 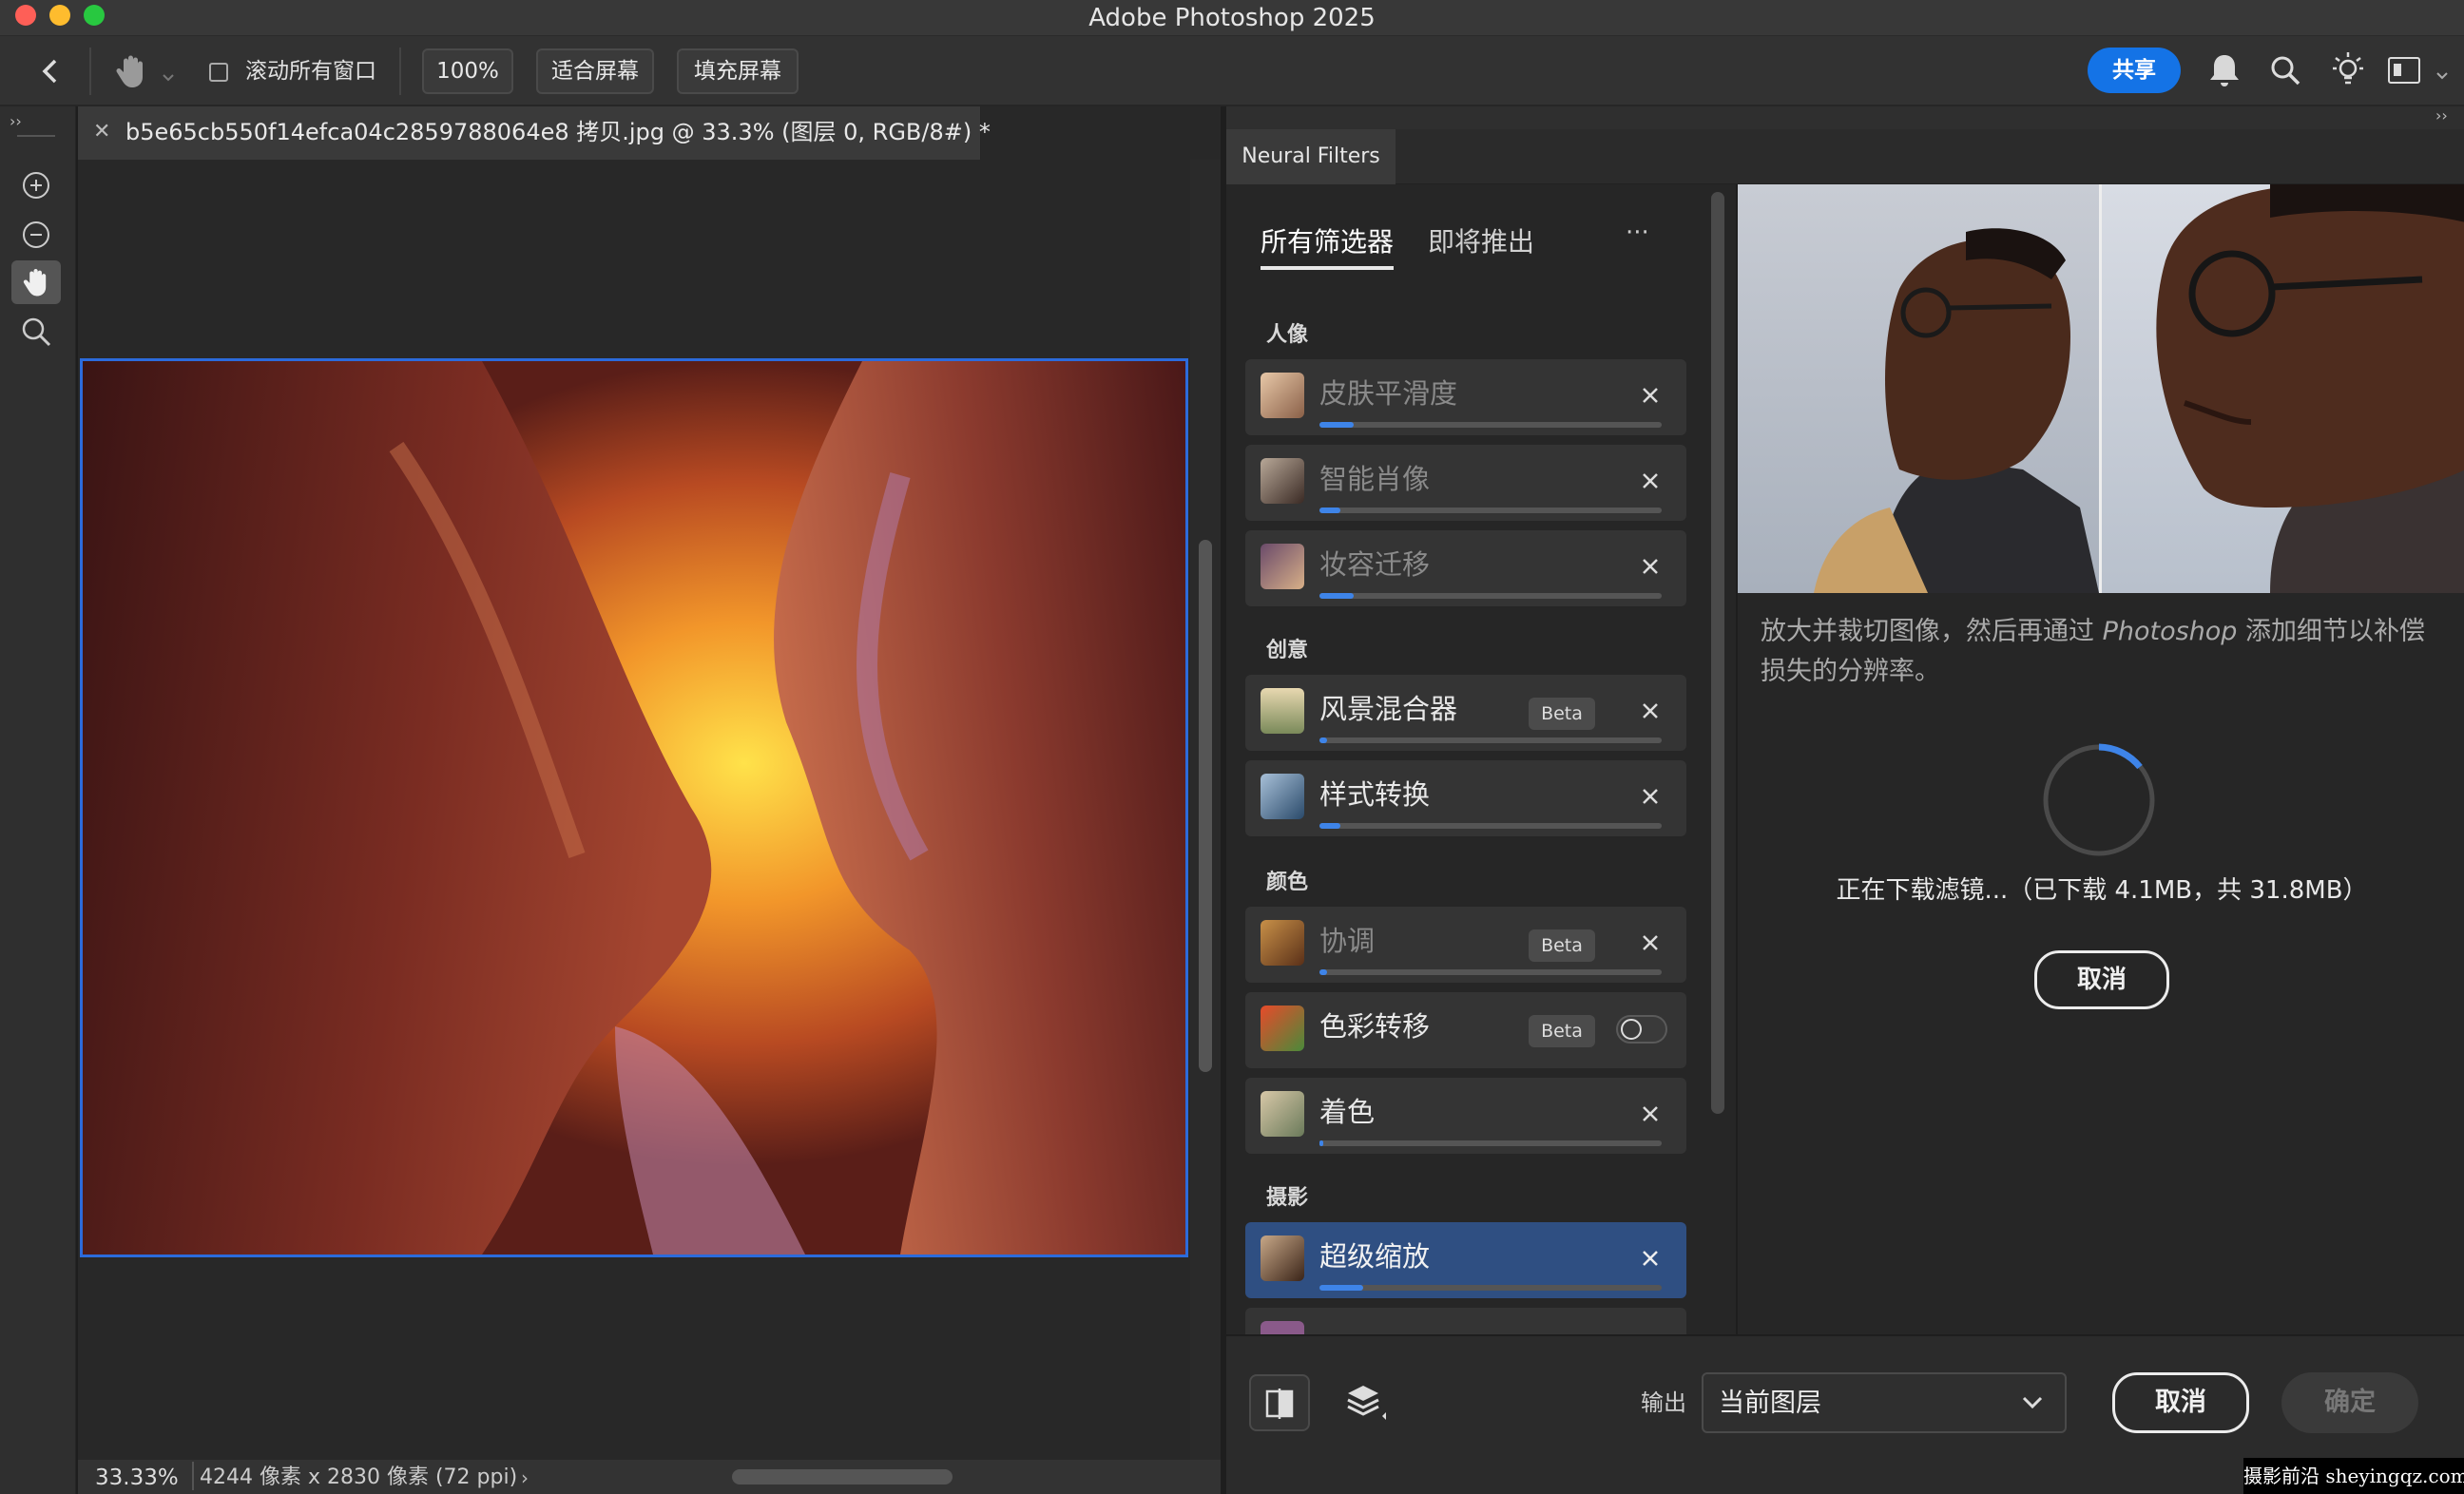 I want to click on filter-label: 色彩转移, so click(x=1375, y=1026).